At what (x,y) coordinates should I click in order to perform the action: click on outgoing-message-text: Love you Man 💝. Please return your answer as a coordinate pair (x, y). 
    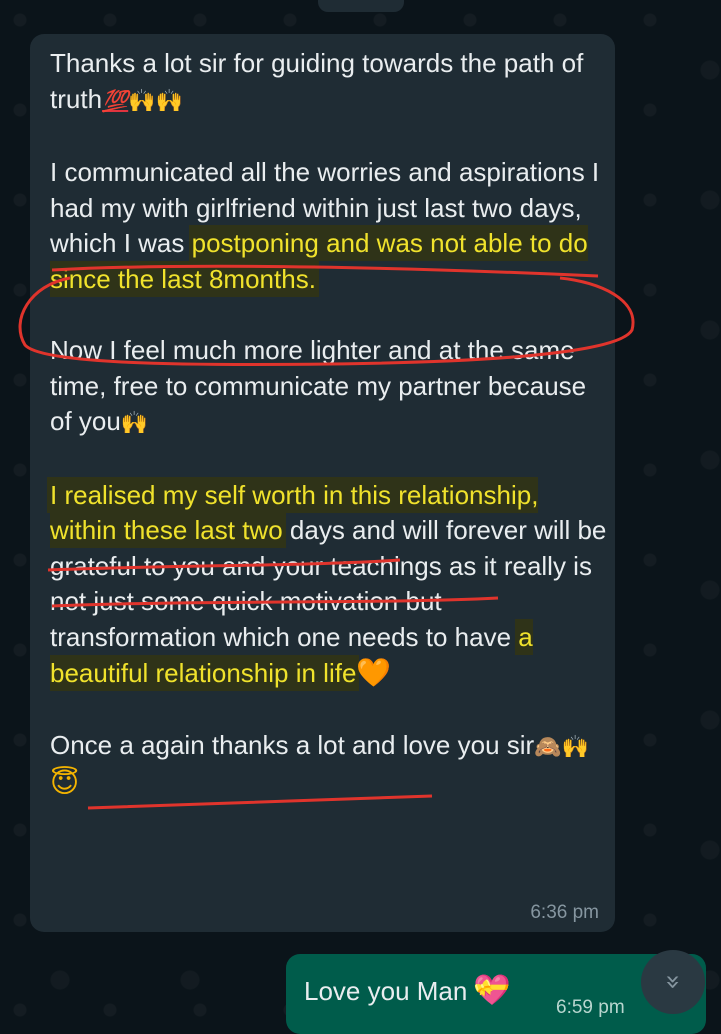
    Looking at the image, I should click on (407, 990).